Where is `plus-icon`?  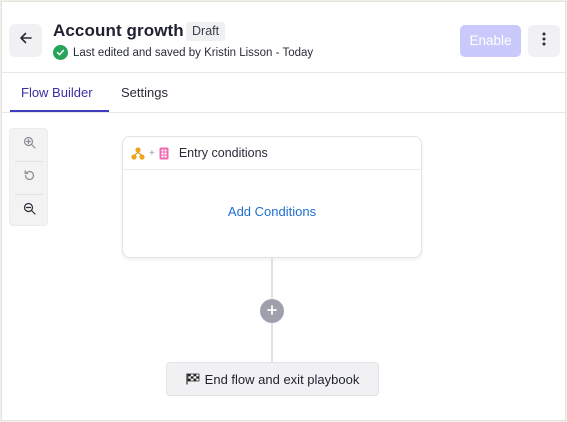
plus-icon is located at coordinates (272, 311).